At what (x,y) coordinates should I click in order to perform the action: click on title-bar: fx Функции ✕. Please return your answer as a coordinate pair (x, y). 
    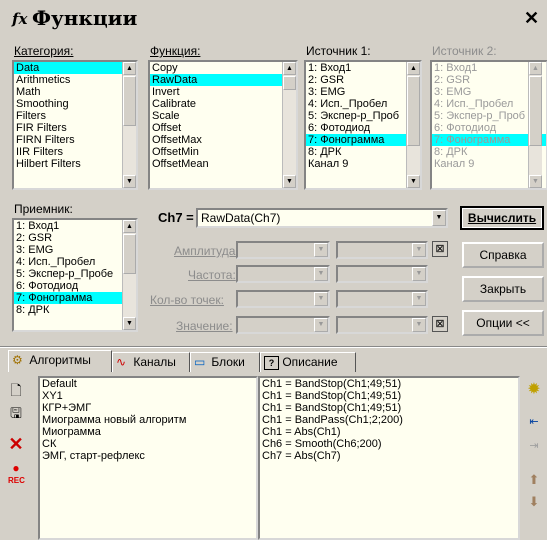
    Looking at the image, I should click on (273, 20).